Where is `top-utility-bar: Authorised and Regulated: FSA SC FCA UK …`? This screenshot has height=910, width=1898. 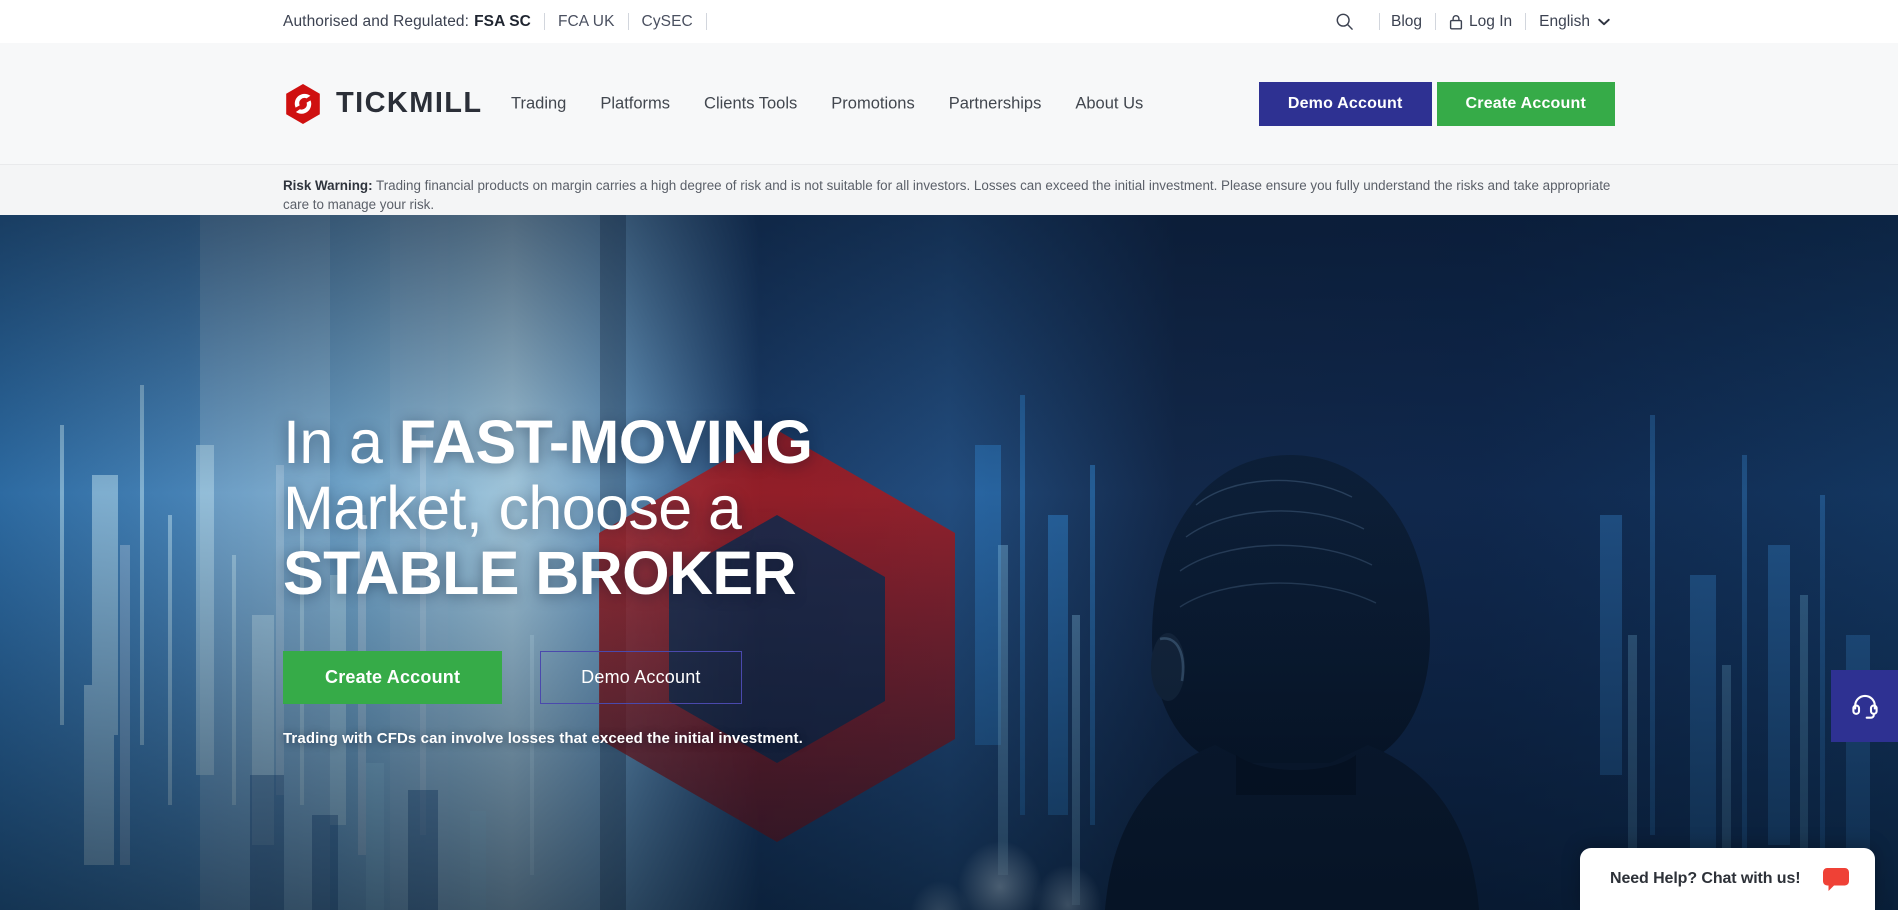 top-utility-bar: Authorised and Regulated: FSA SC FCA UK … is located at coordinates (949, 21).